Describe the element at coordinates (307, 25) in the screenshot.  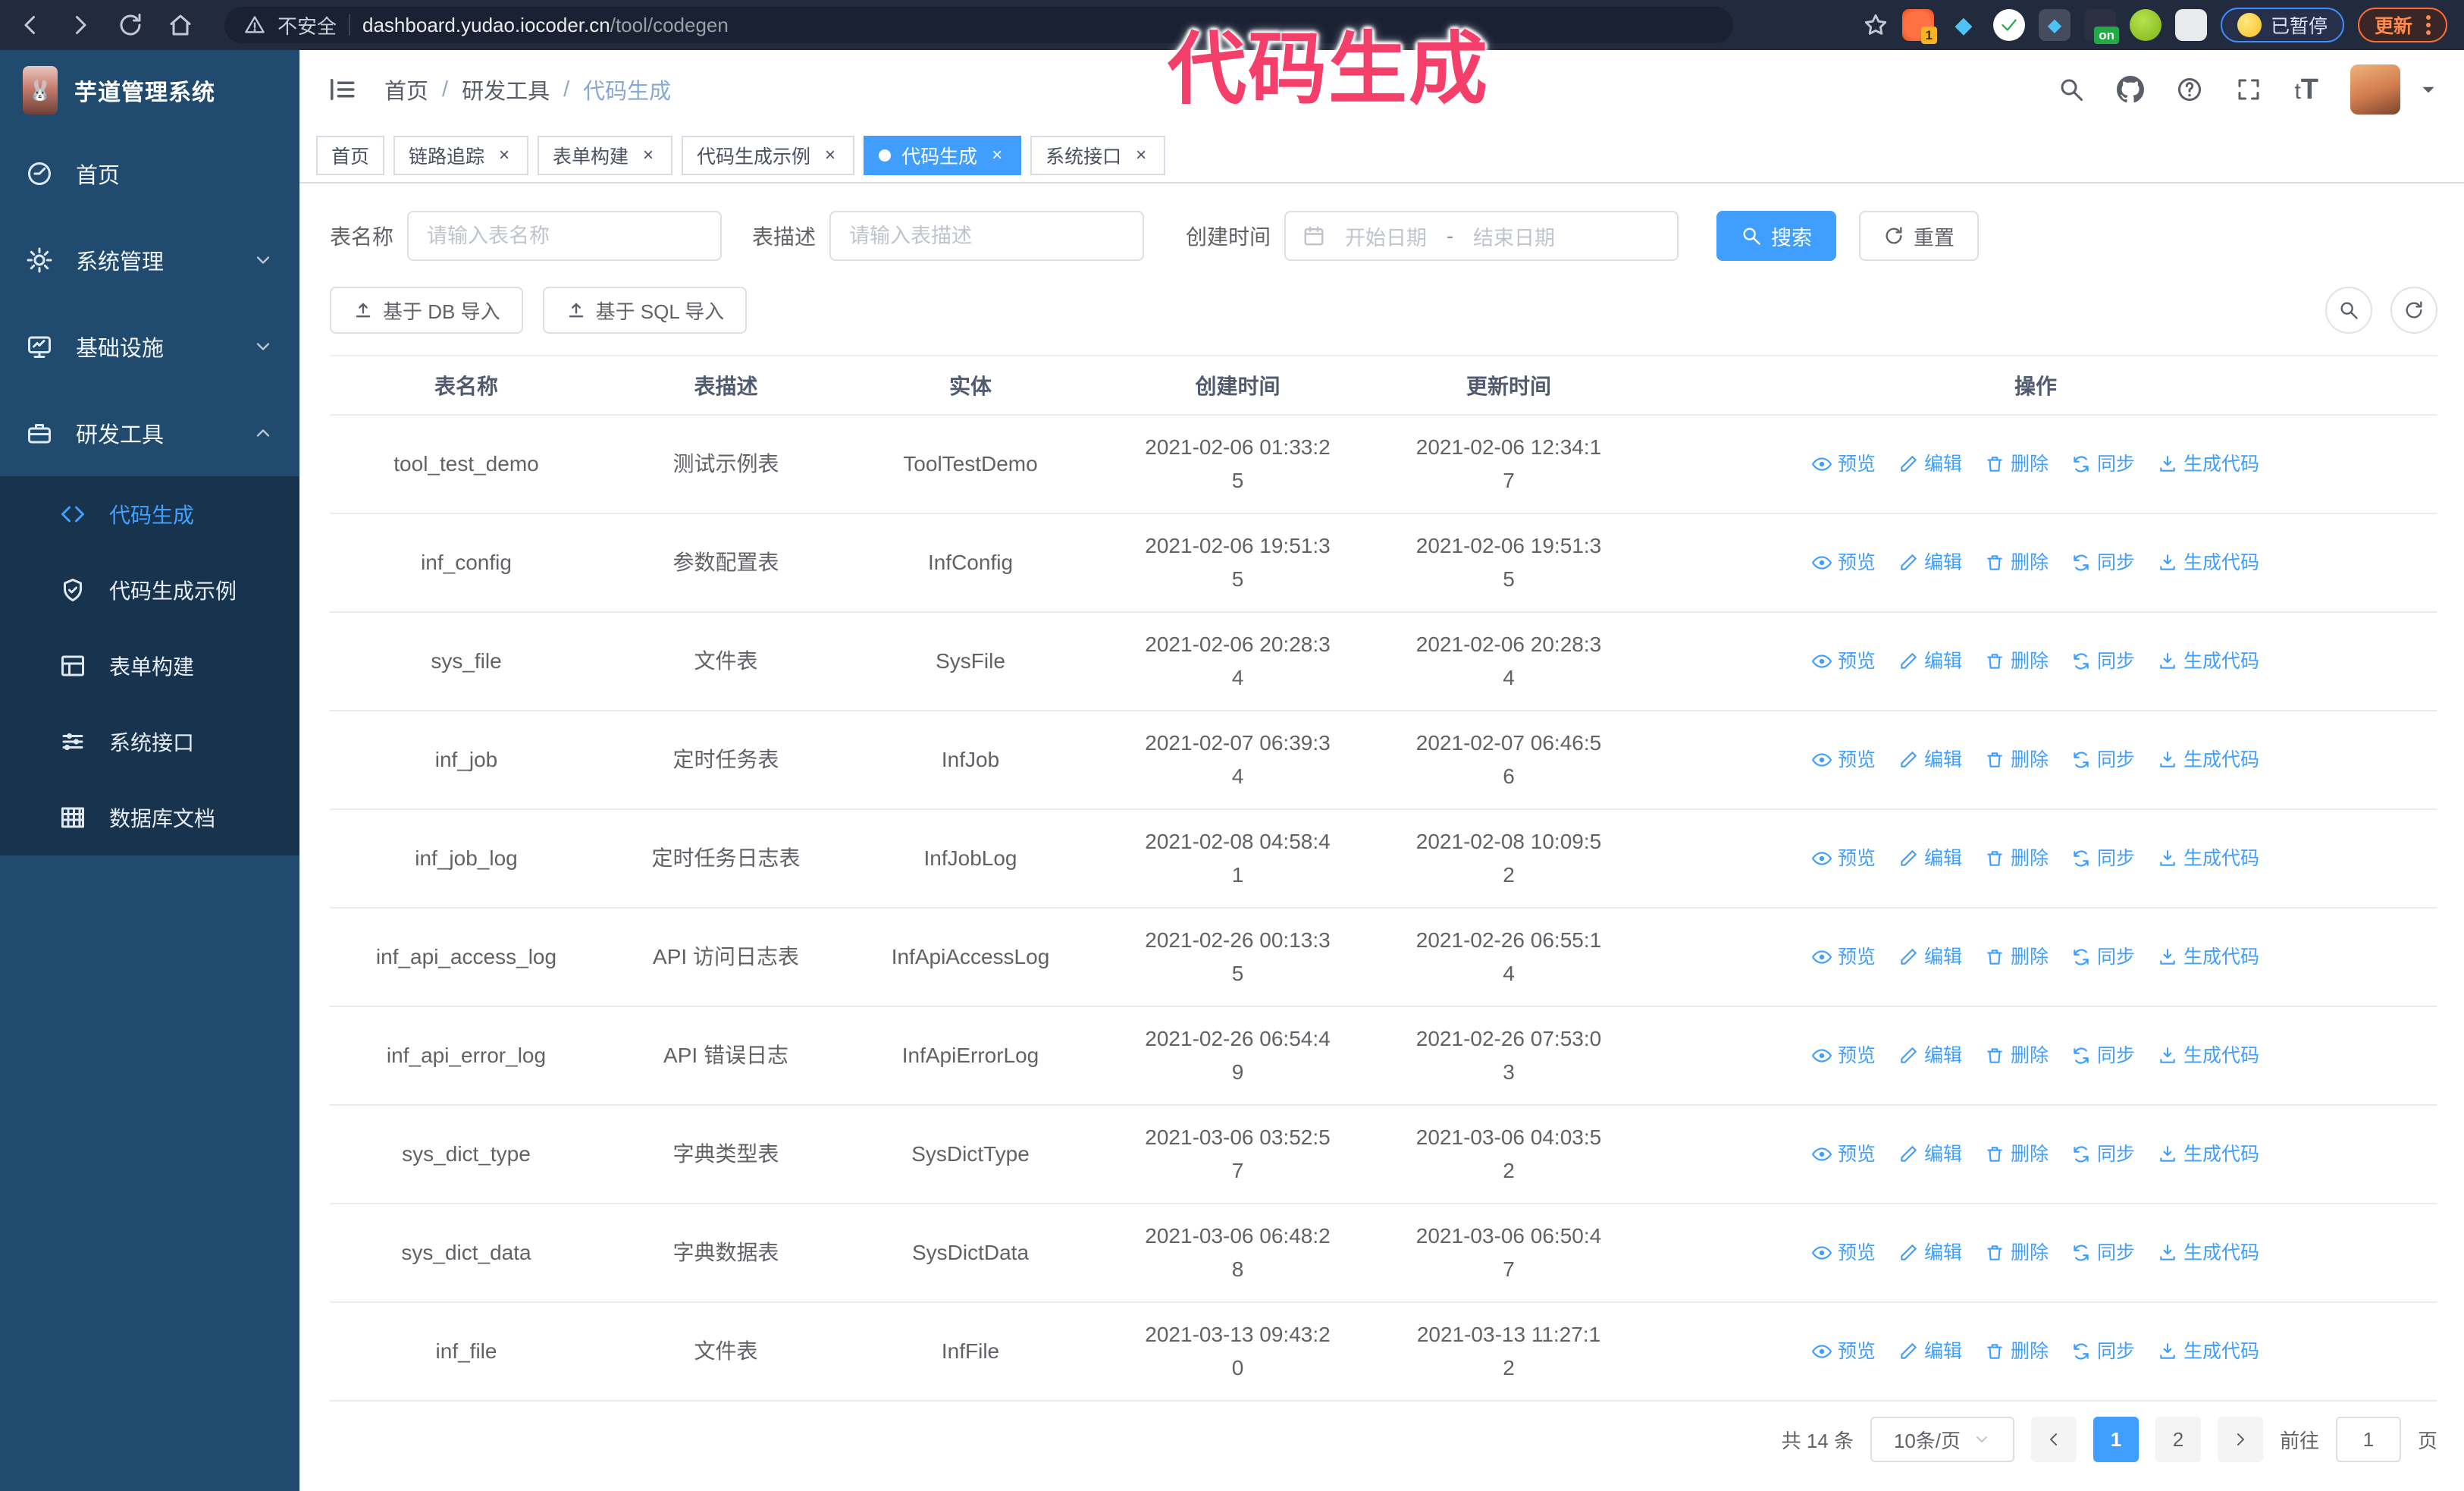
I see `security-label: 不安全` at that location.